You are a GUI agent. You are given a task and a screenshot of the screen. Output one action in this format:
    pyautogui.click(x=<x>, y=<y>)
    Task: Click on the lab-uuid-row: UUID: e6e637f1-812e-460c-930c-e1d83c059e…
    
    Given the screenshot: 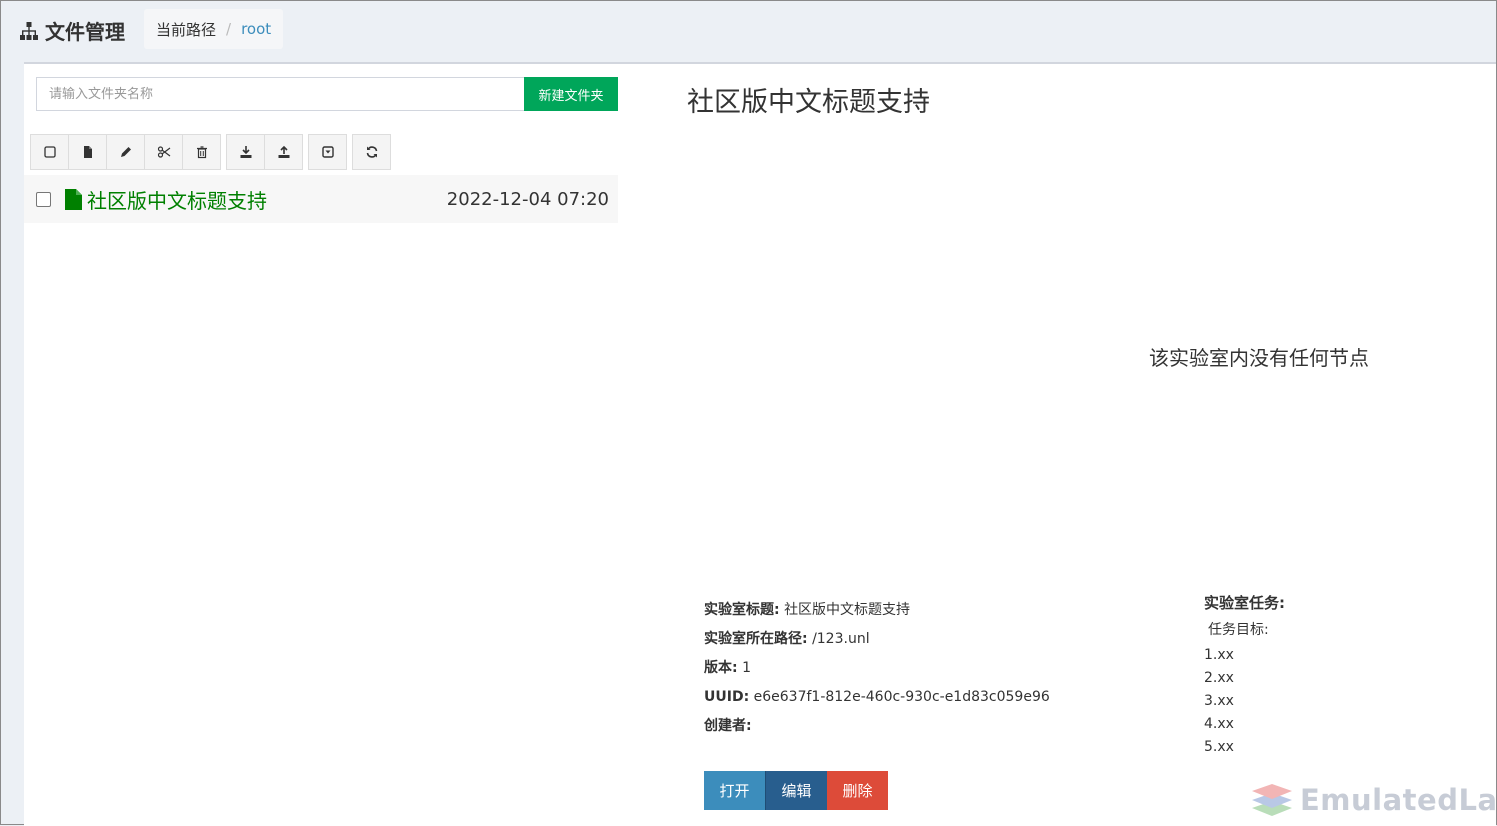 What is the action you would take?
    pyautogui.click(x=877, y=697)
    